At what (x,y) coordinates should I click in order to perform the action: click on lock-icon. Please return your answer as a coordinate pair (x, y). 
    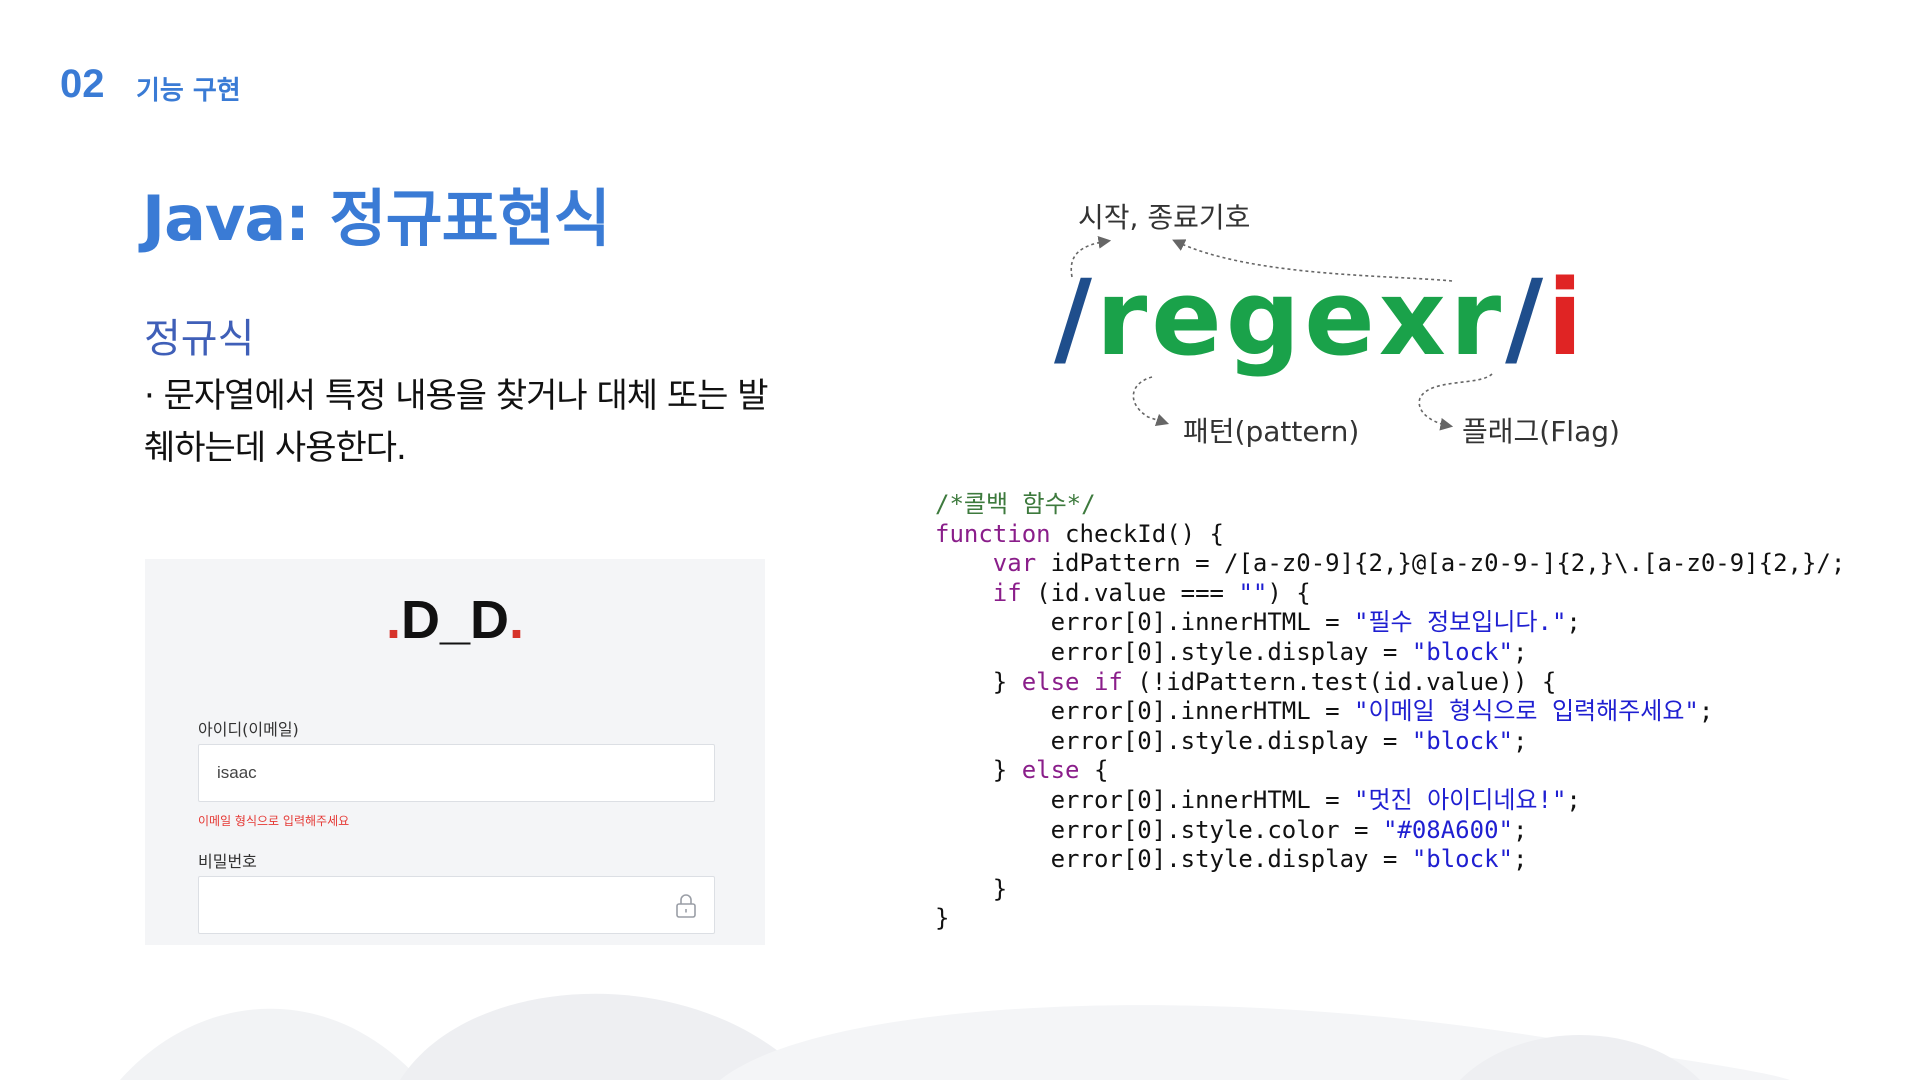
    Looking at the image, I should click on (686, 906).